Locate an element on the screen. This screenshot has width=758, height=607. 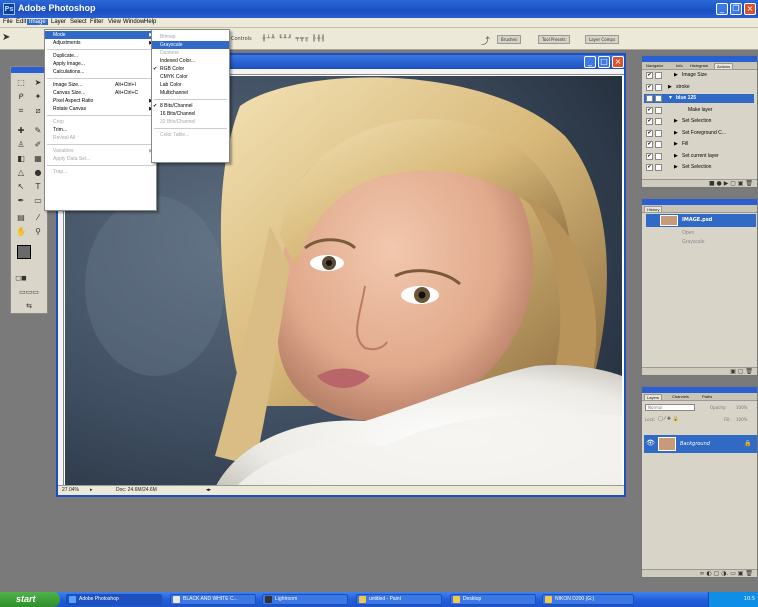
history-state: Open is located at coordinates (699, 233).